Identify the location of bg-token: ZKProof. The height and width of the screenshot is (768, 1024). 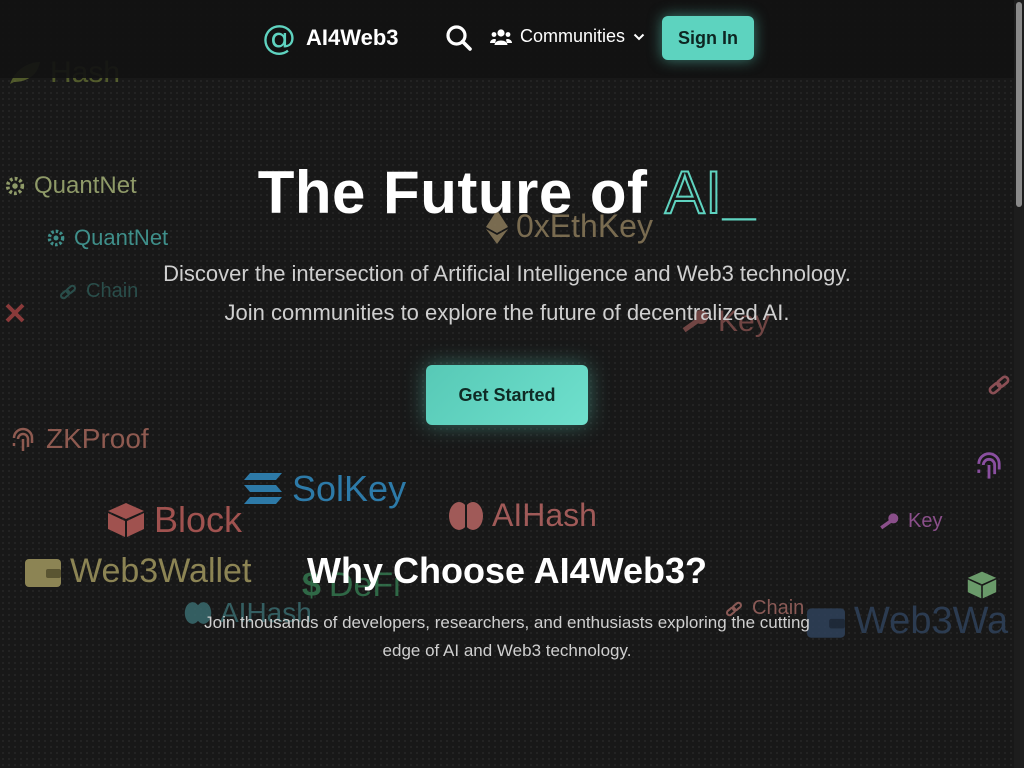
(78, 439).